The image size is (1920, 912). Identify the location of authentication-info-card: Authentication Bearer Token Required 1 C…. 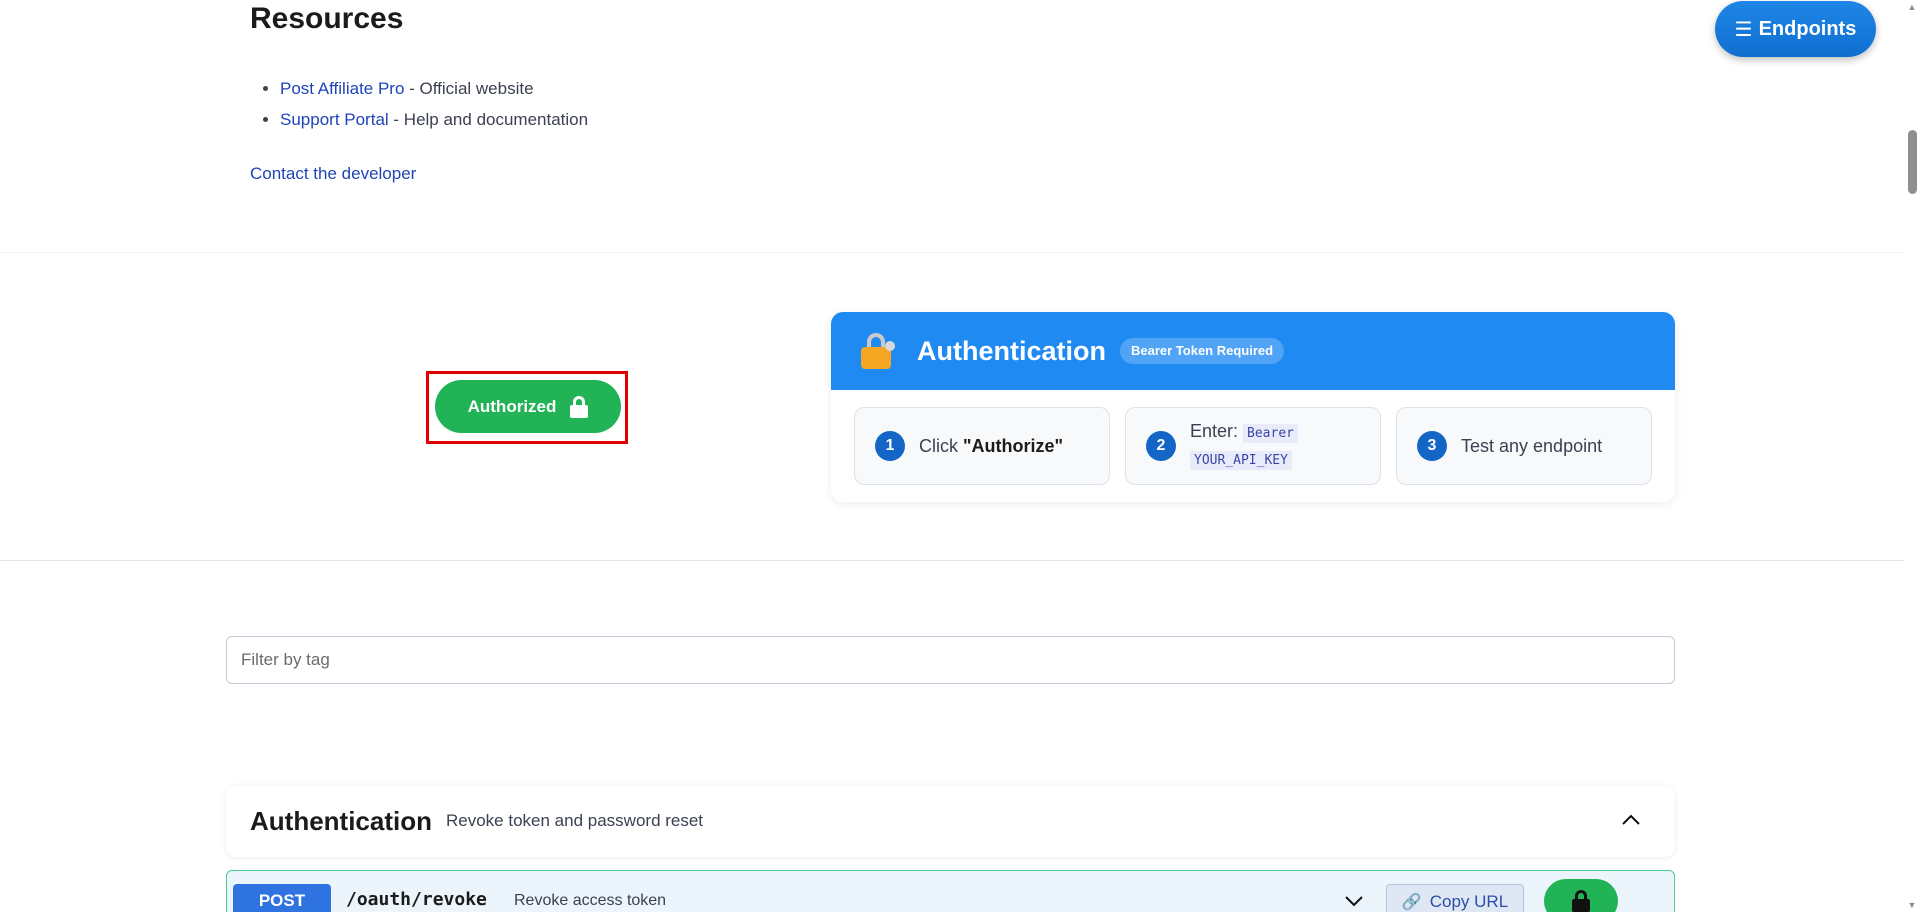
(1253, 407).